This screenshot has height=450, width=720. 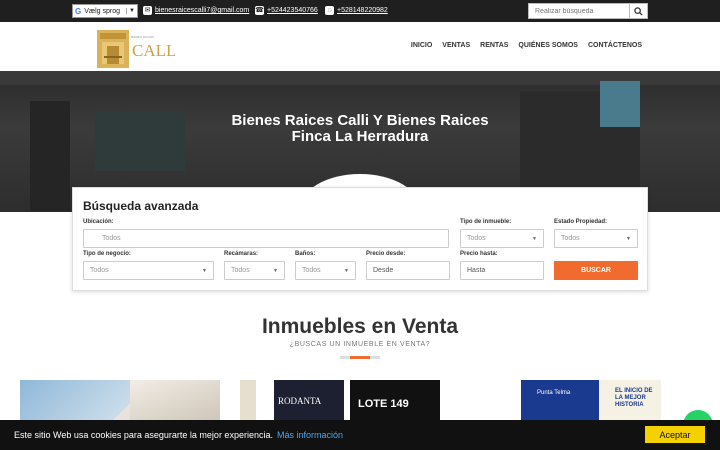 What do you see at coordinates (360, 326) in the screenshot?
I see `section-title: Inmuebles en Venta` at bounding box center [360, 326].